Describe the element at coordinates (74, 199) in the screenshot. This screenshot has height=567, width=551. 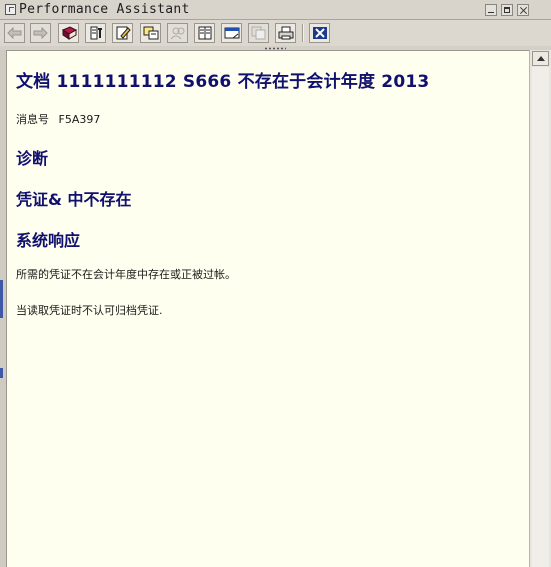
I see `diagnosis-text: 凭证& 中不存在` at that location.